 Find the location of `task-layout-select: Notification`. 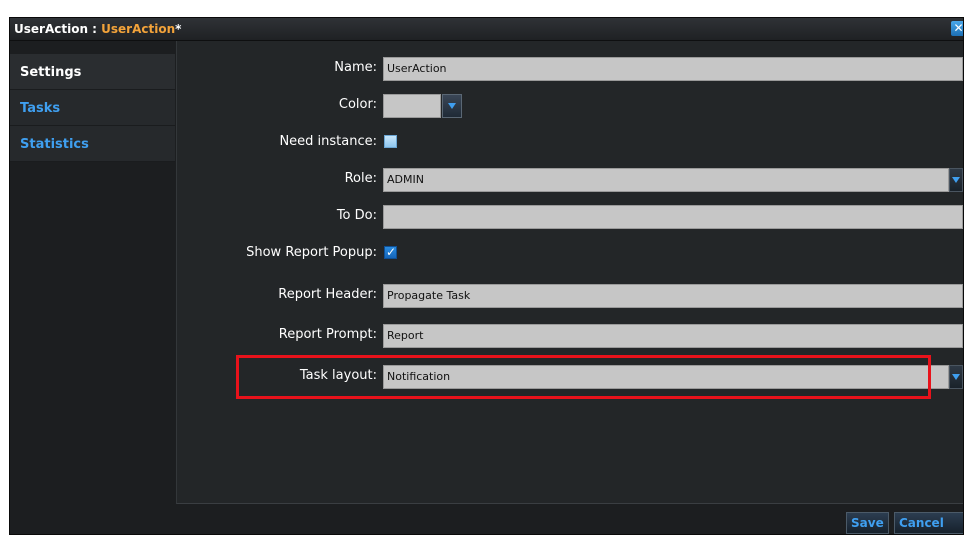

task-layout-select: Notification is located at coordinates (666, 377).